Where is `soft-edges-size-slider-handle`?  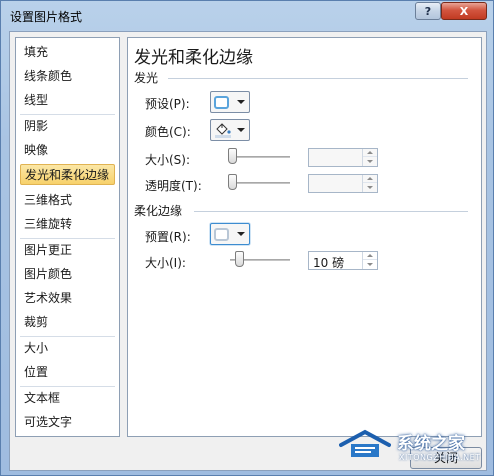
soft-edges-size-slider-handle is located at coordinates (239, 259).